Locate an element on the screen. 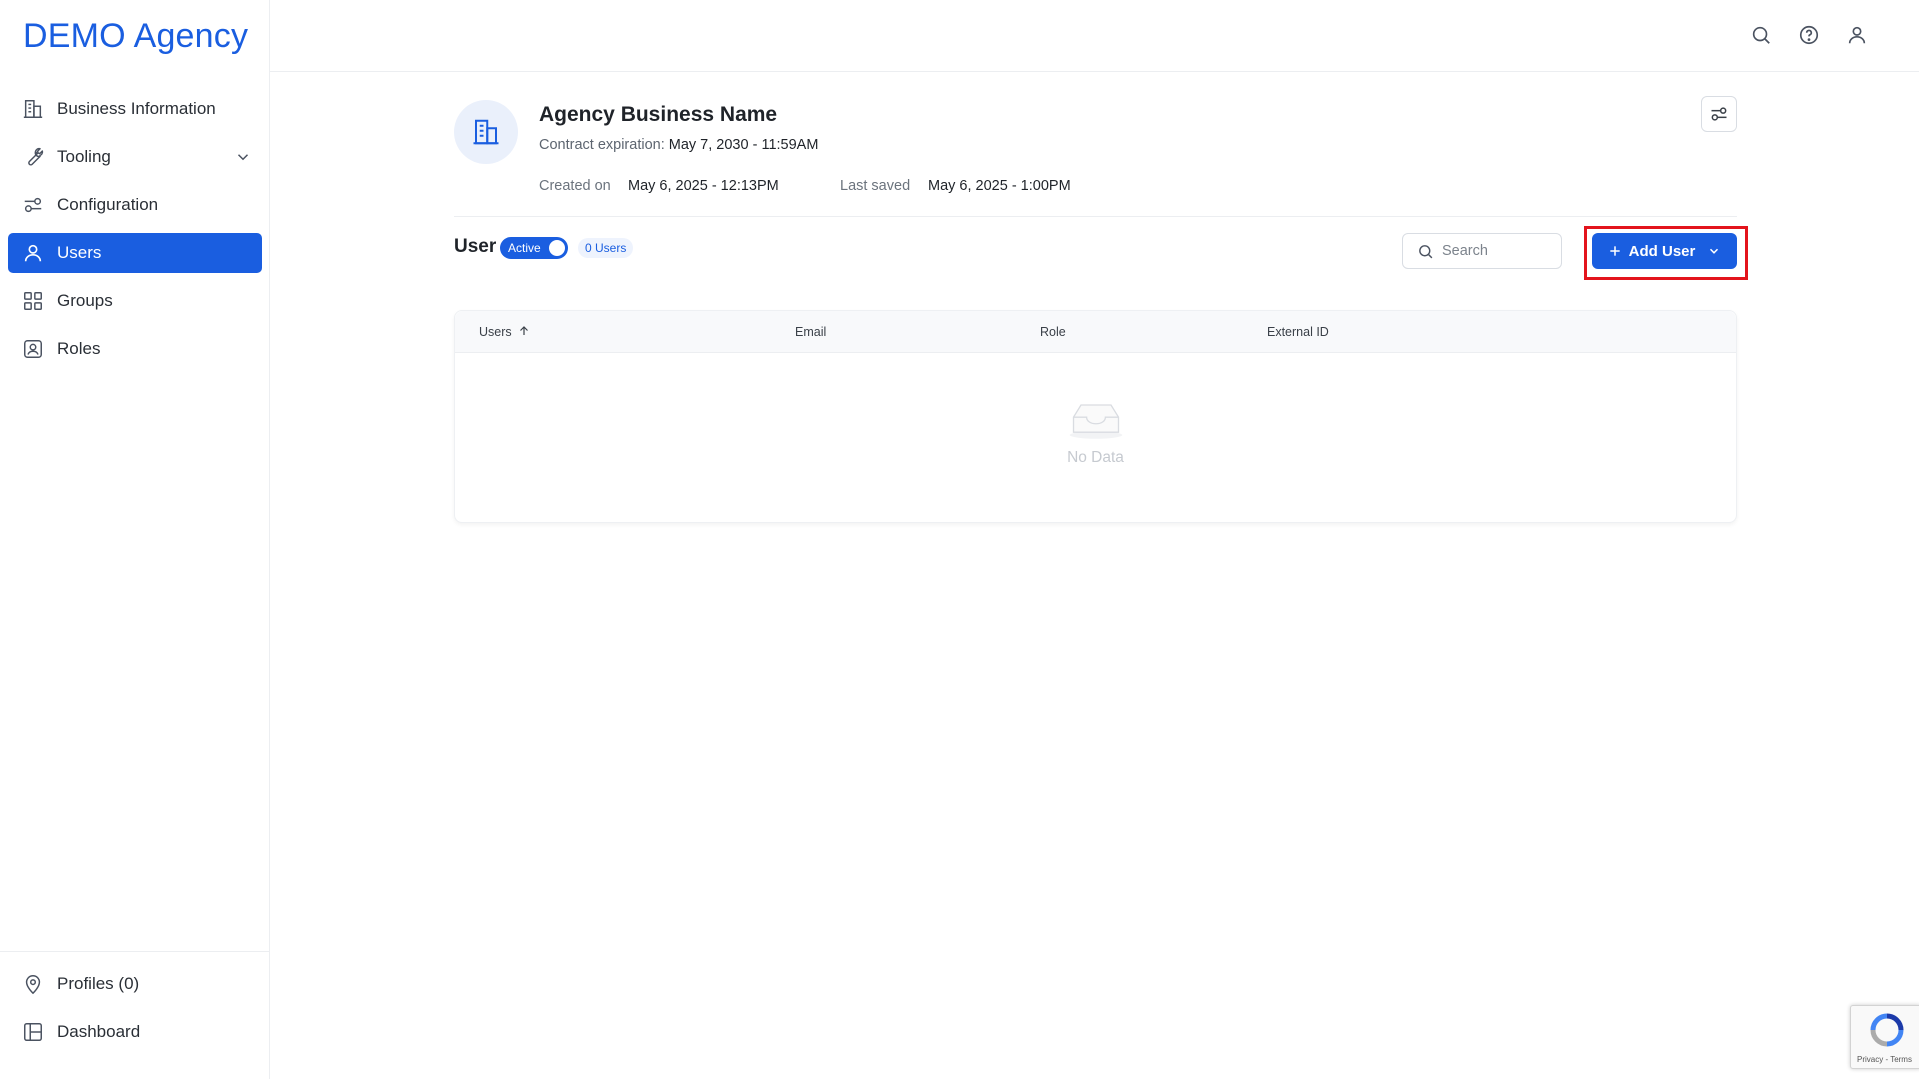  add-user-label: Add User is located at coordinates (1662, 251).